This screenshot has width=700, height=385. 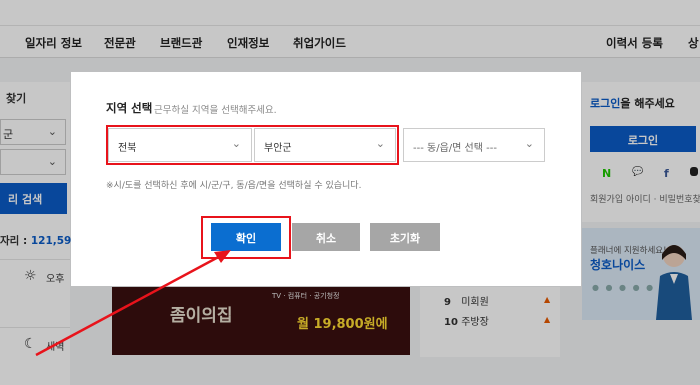 What do you see at coordinates (455, 148) in the screenshot?
I see `town-select-placeholder: --- 동/읍/면 선택 ---` at bounding box center [455, 148].